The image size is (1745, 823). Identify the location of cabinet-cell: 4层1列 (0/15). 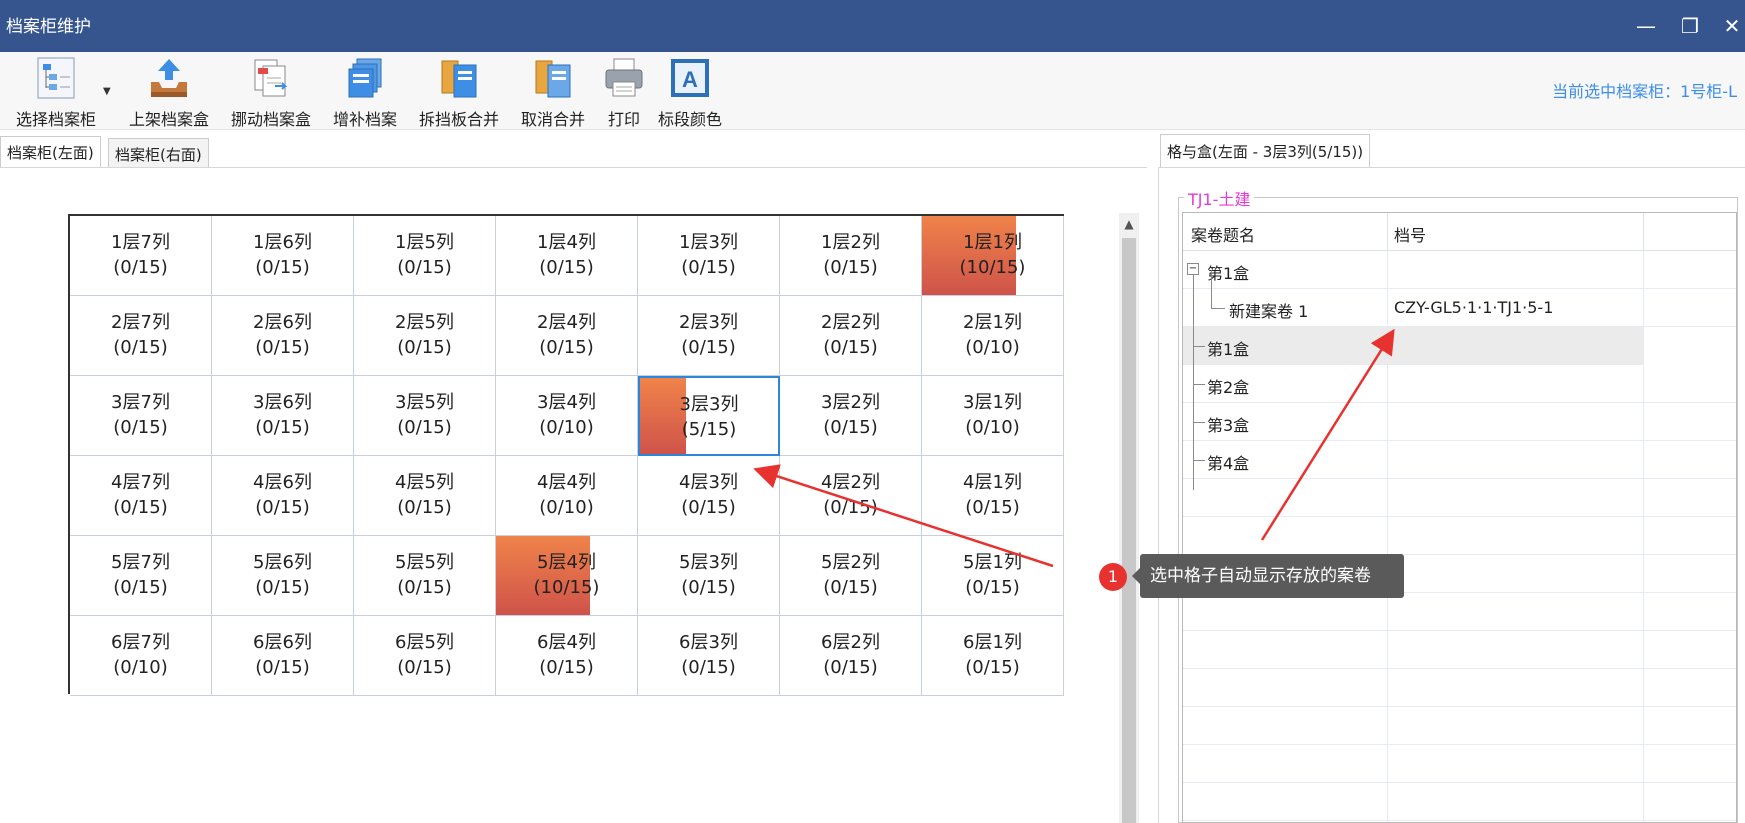
(993, 496).